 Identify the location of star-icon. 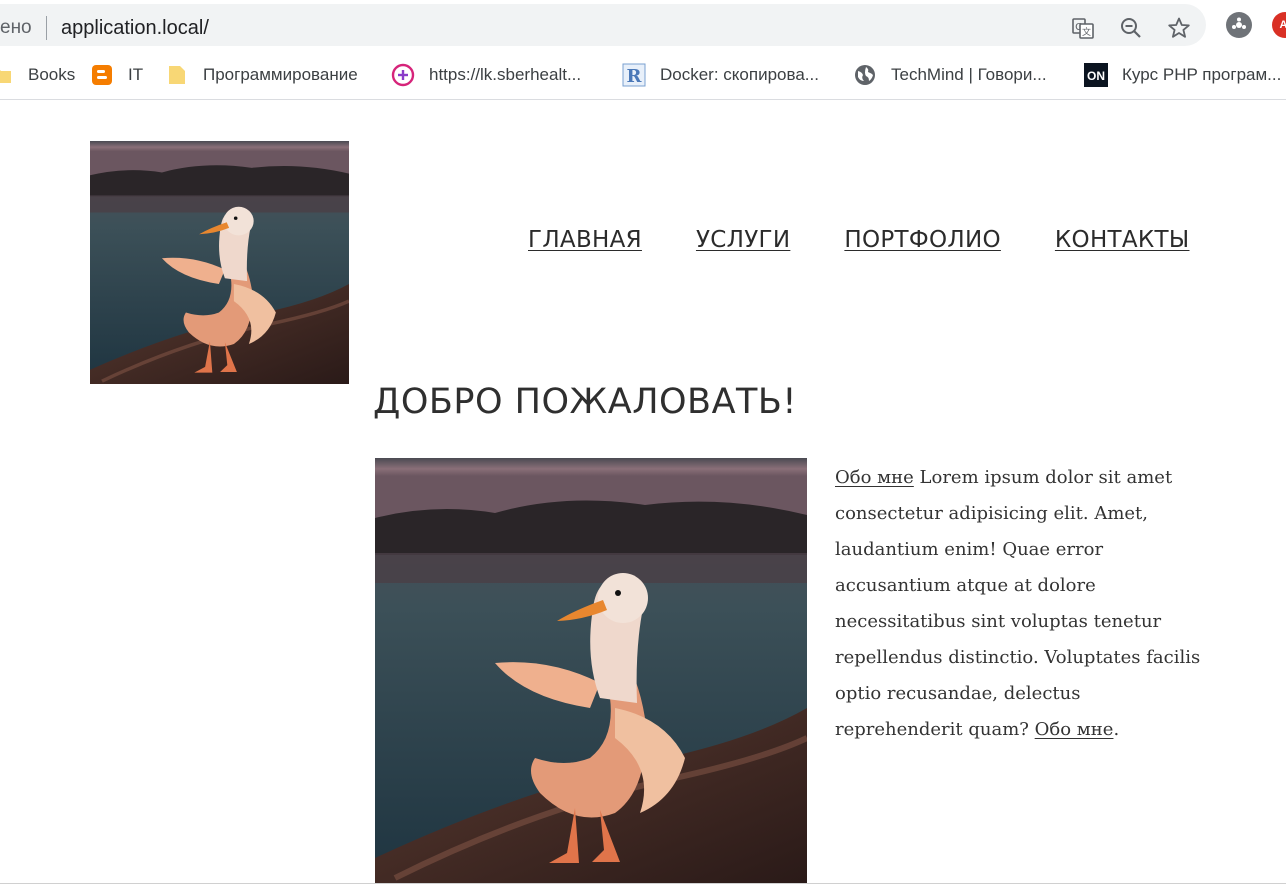
(1179, 28).